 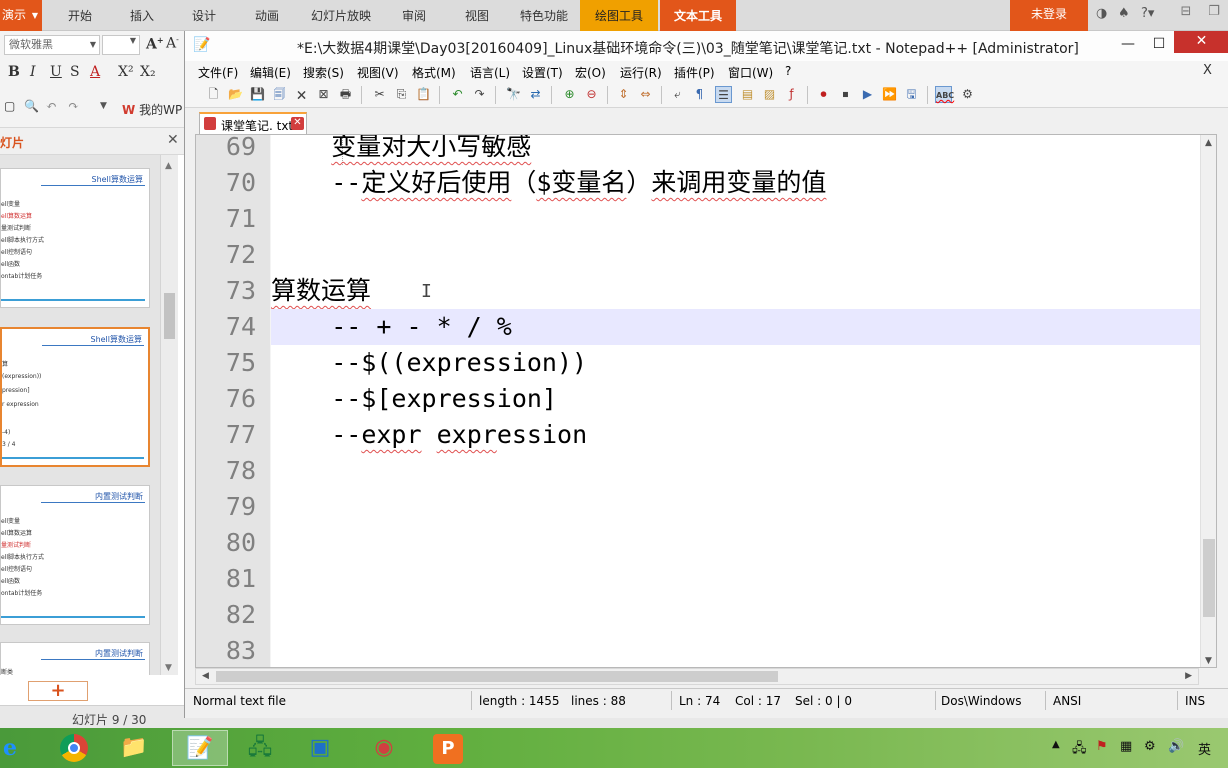 I want to click on code-line: 变量对大小写敏感, so click(x=735, y=150).